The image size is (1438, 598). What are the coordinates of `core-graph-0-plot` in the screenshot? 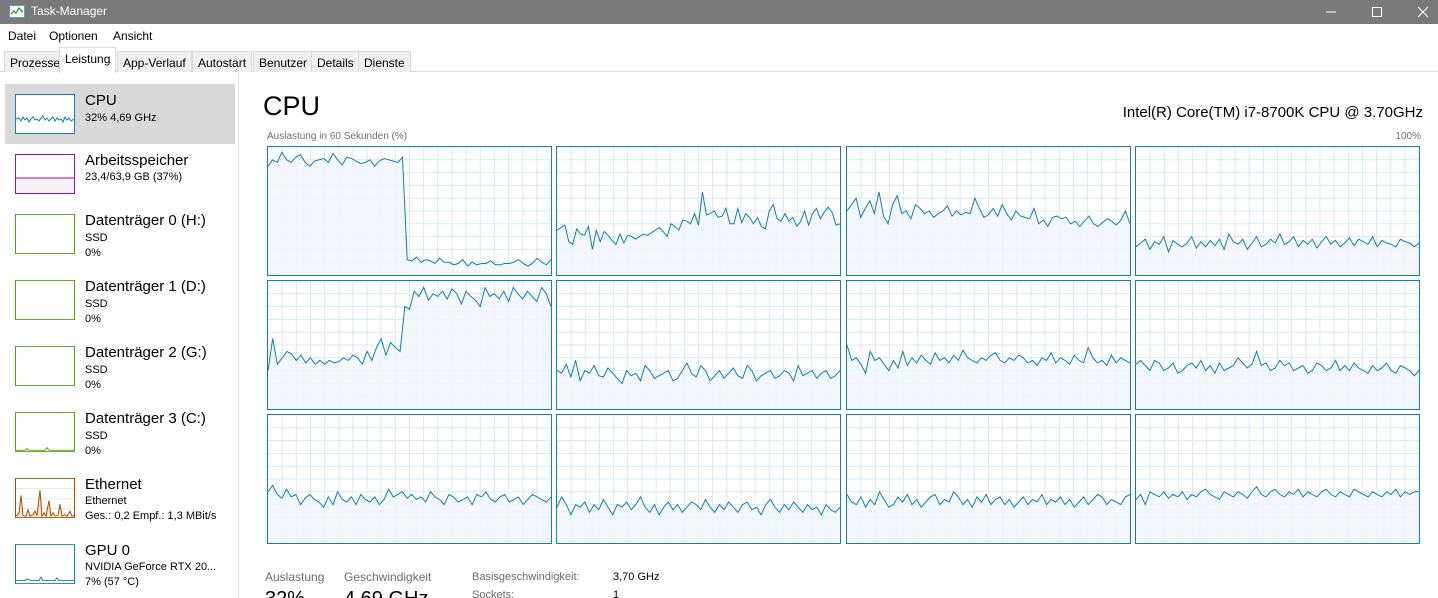 It's located at (409, 211).